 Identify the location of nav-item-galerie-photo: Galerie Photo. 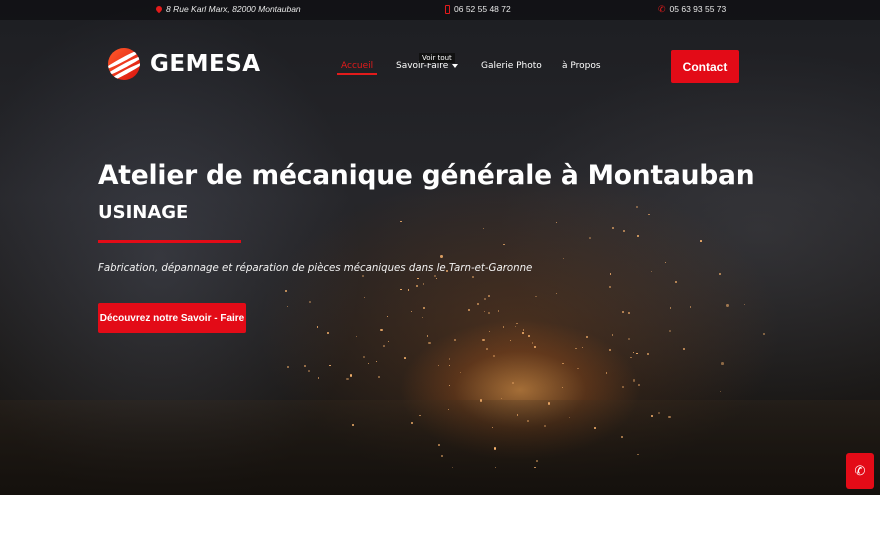
(511, 66).